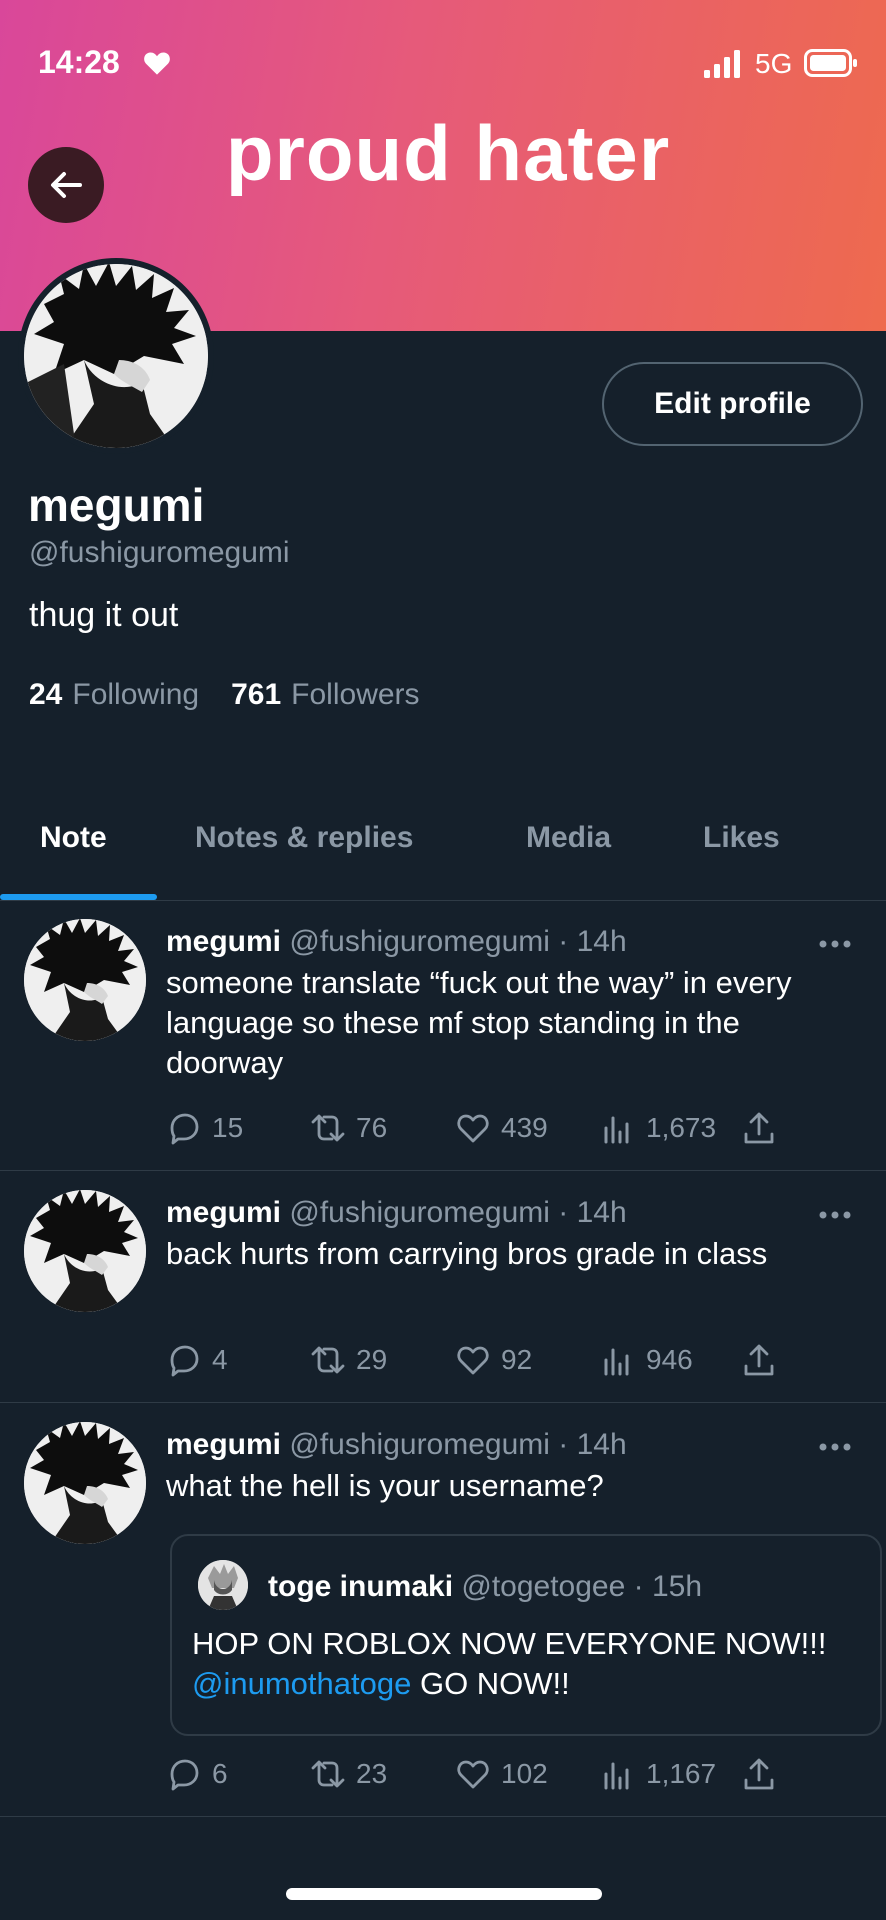 Image resolution: width=886 pixels, height=1920 pixels. I want to click on like-count: 92, so click(517, 1359).